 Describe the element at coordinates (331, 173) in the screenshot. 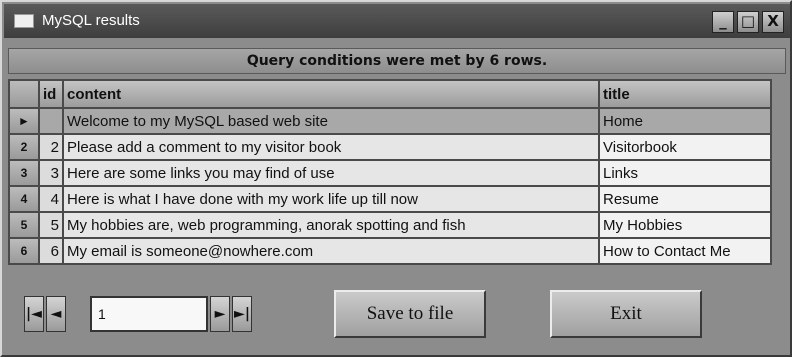

I see `cell-content: Here are some links you may find of use` at that location.